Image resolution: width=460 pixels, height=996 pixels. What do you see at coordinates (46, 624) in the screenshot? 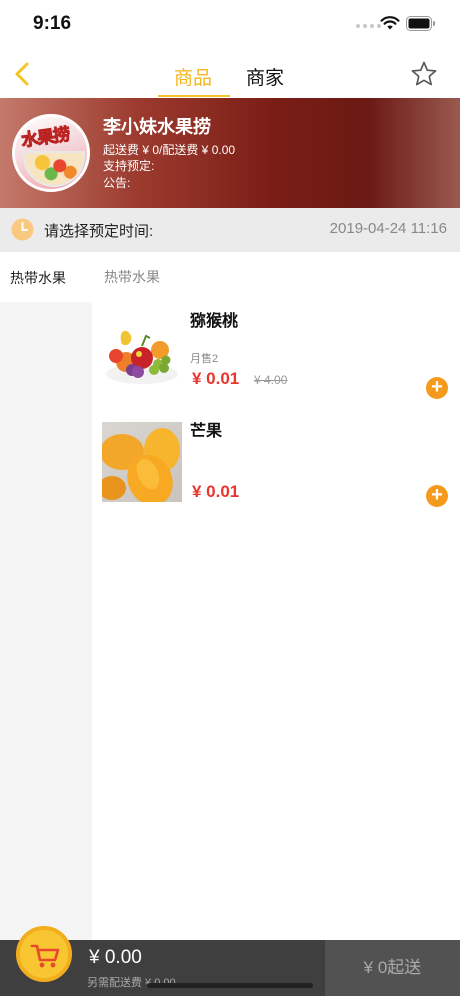
I see `category-sidebar: 热带水果` at bounding box center [46, 624].